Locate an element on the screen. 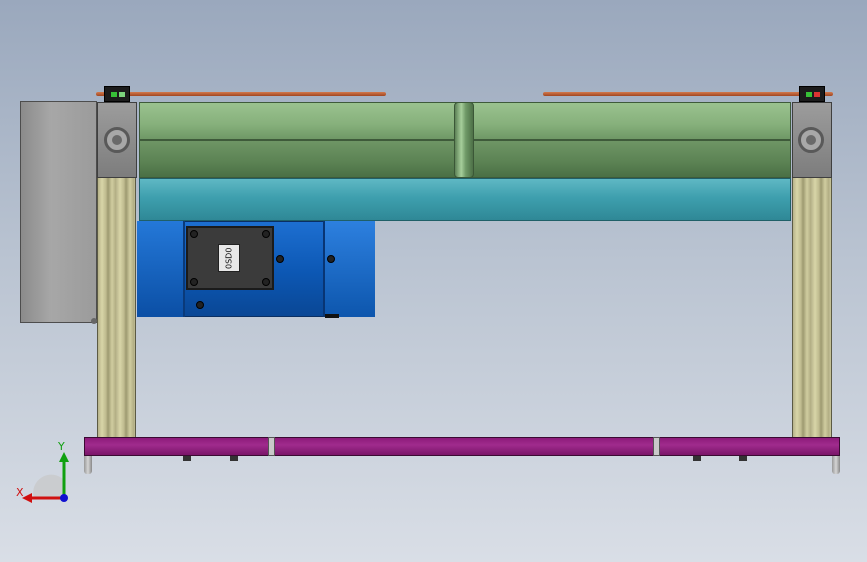 This screenshot has height=562, width=867. axis-triad-svg is located at coordinates (45, 477).